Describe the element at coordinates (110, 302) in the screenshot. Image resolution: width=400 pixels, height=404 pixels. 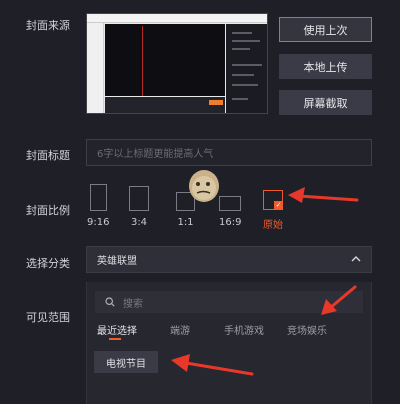
I see `search-icon` at that location.